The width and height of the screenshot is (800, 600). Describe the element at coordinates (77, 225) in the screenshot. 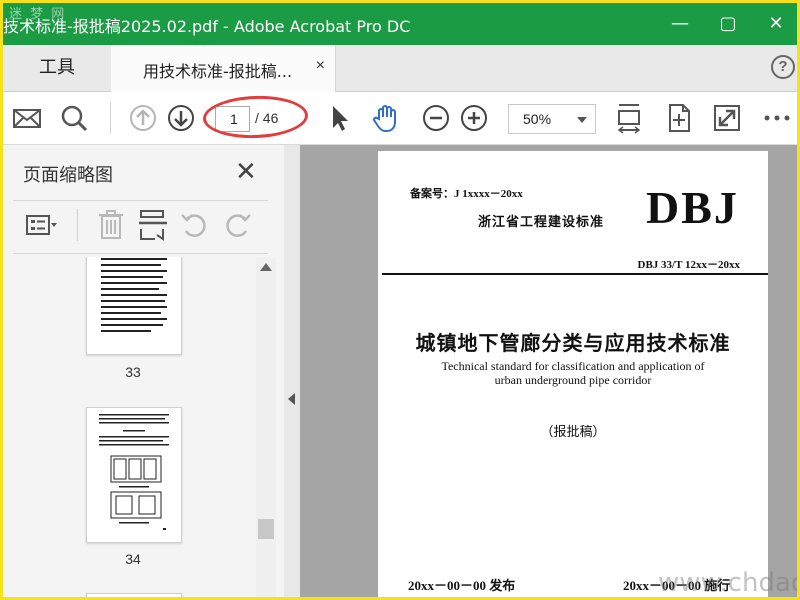

I see `panel-tool-separator` at that location.